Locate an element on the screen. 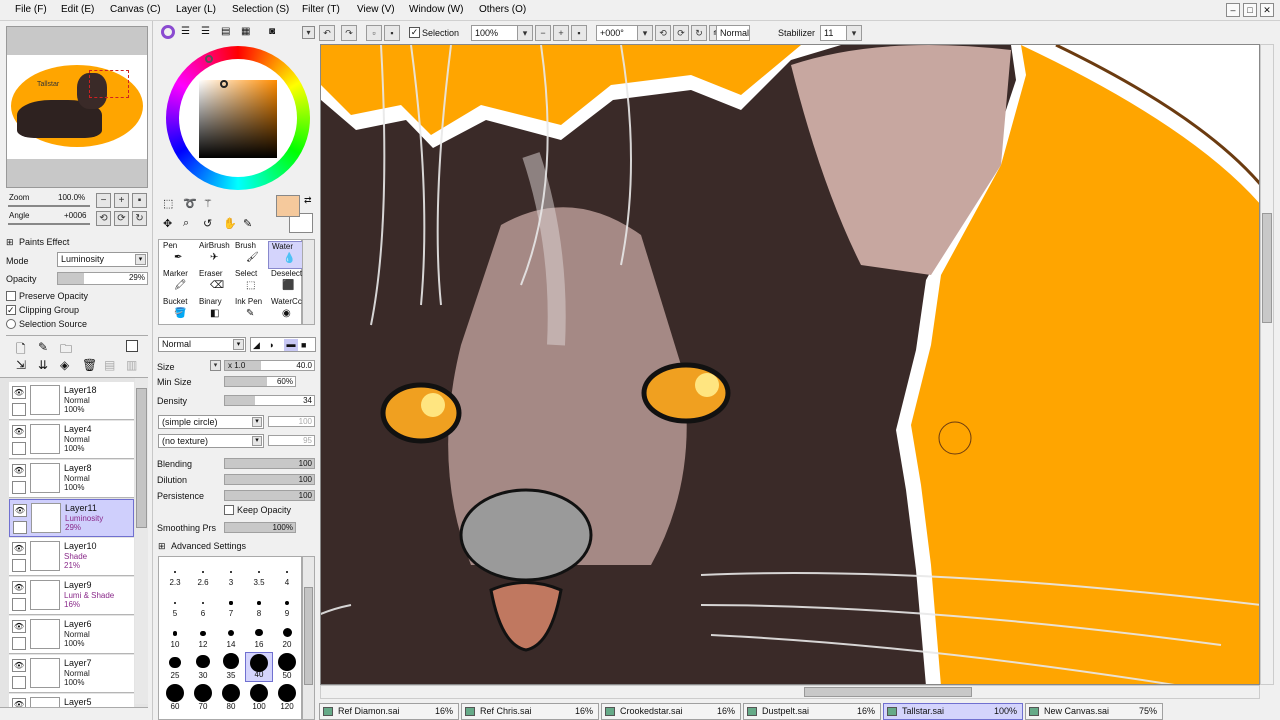 The height and width of the screenshot is (720, 1280). layer-mode-select: Luminosity ▾ is located at coordinates (102, 259).